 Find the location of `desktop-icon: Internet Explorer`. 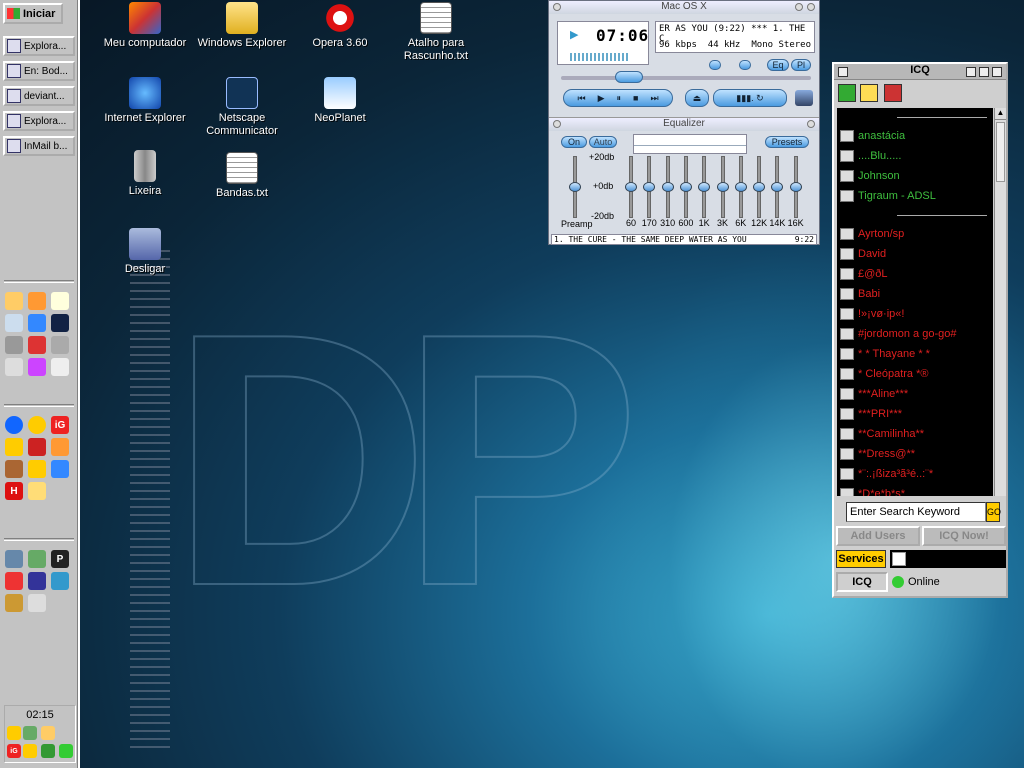

desktop-icon: Internet Explorer is located at coordinates (145, 101).